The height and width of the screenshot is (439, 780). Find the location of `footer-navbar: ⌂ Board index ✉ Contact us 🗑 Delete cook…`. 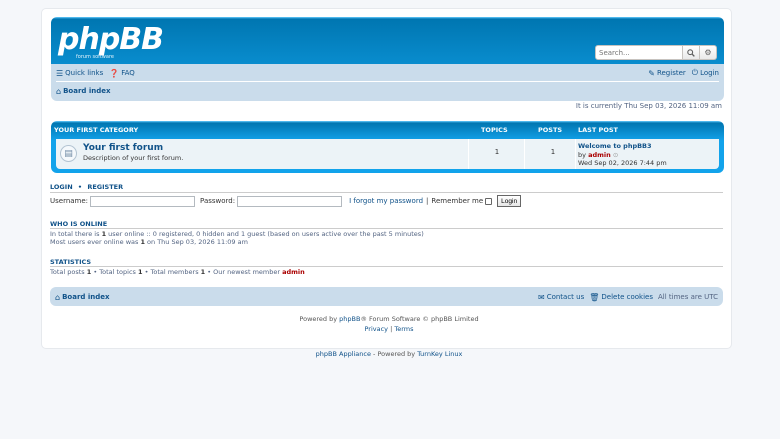

footer-navbar: ⌂ Board index ✉ Contact us 🗑 Delete cook… is located at coordinates (386, 296).